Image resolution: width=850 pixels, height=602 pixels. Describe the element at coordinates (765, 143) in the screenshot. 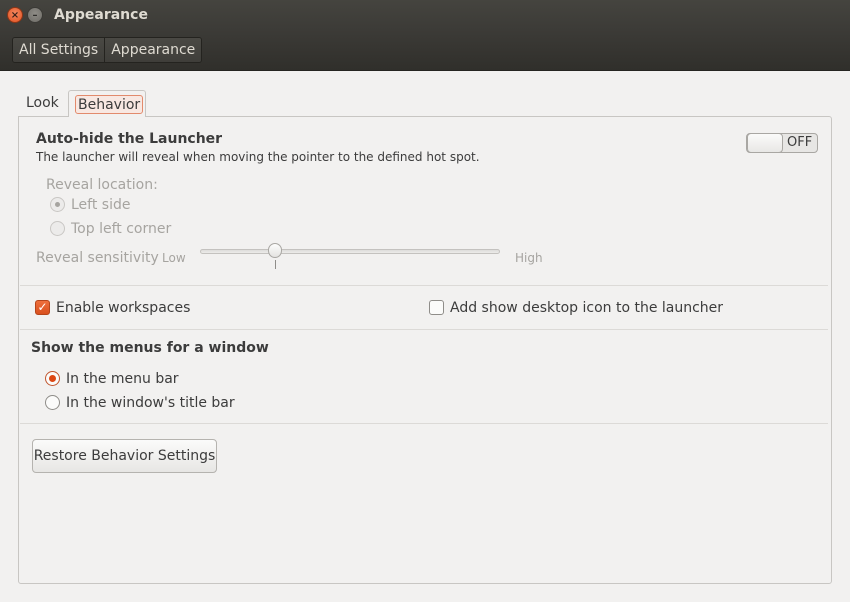

I see `switch-knob` at that location.